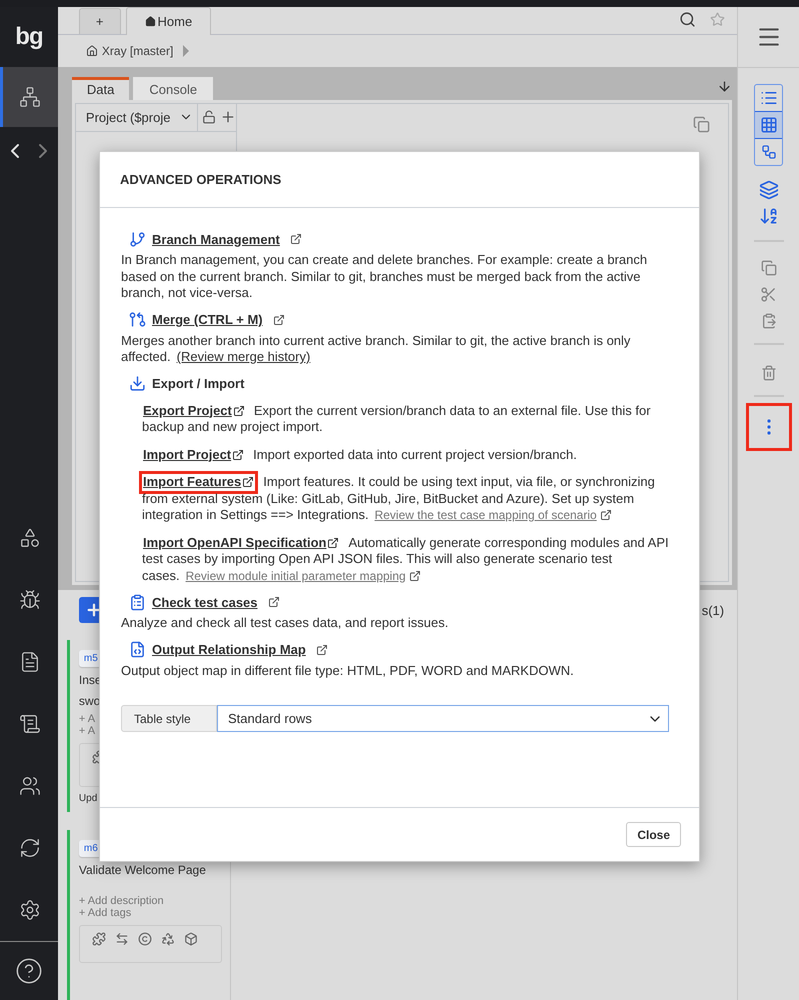  I want to click on lock-icon, so click(209, 117).